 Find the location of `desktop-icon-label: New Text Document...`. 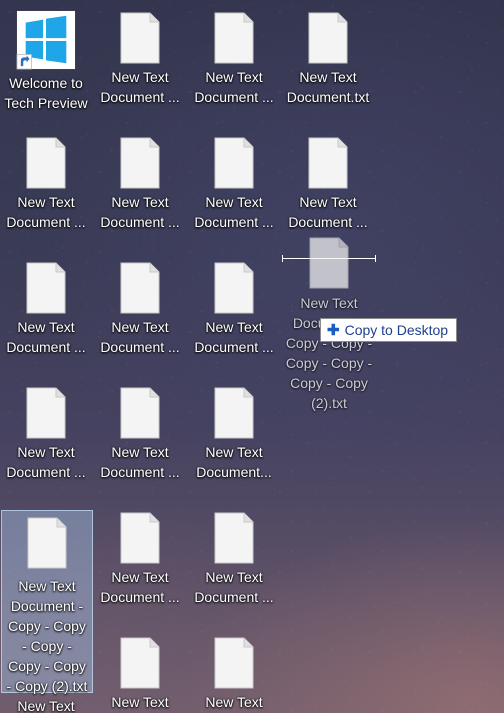

desktop-icon-label: New Text Document... is located at coordinates (234, 462).